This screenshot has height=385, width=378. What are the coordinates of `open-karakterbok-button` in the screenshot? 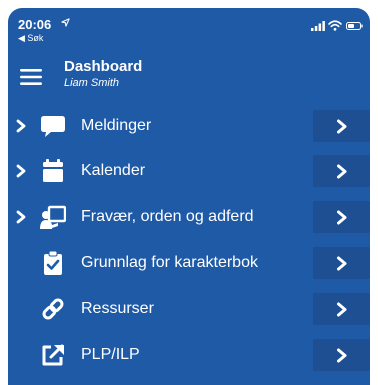 It's located at (341, 263).